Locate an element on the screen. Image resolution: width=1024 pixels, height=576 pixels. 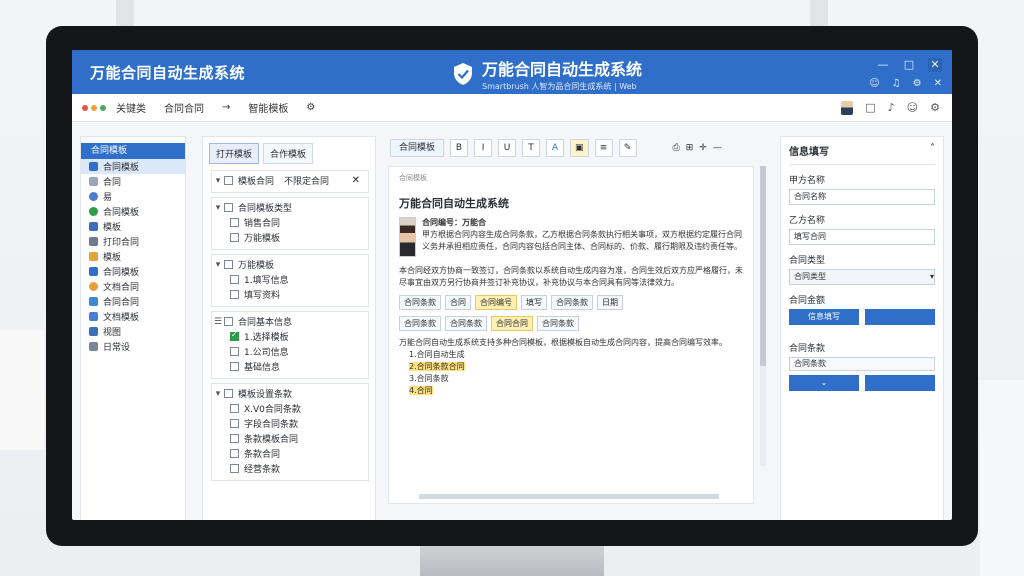
apply-button: ⌄ is located at coordinates (824, 383).